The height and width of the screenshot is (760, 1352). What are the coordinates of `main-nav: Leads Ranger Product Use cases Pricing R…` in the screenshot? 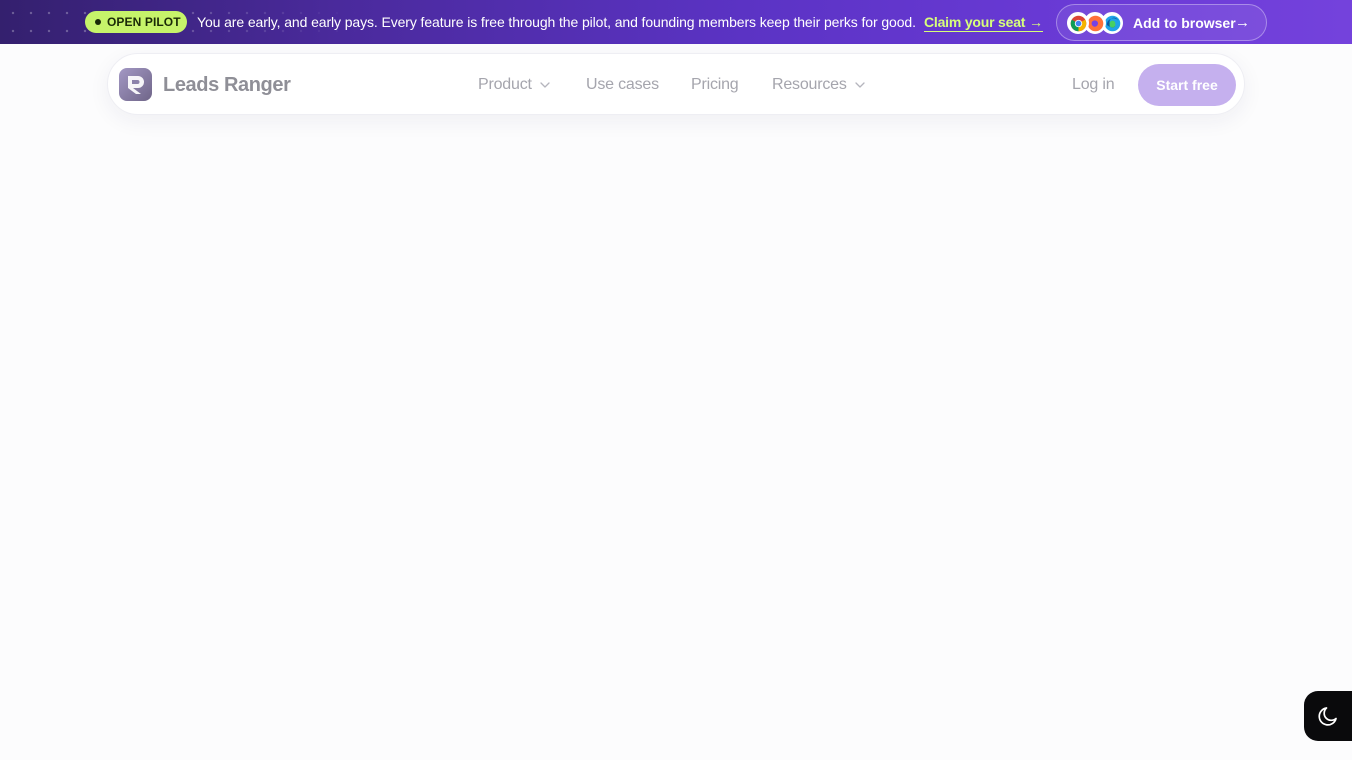 It's located at (676, 84).